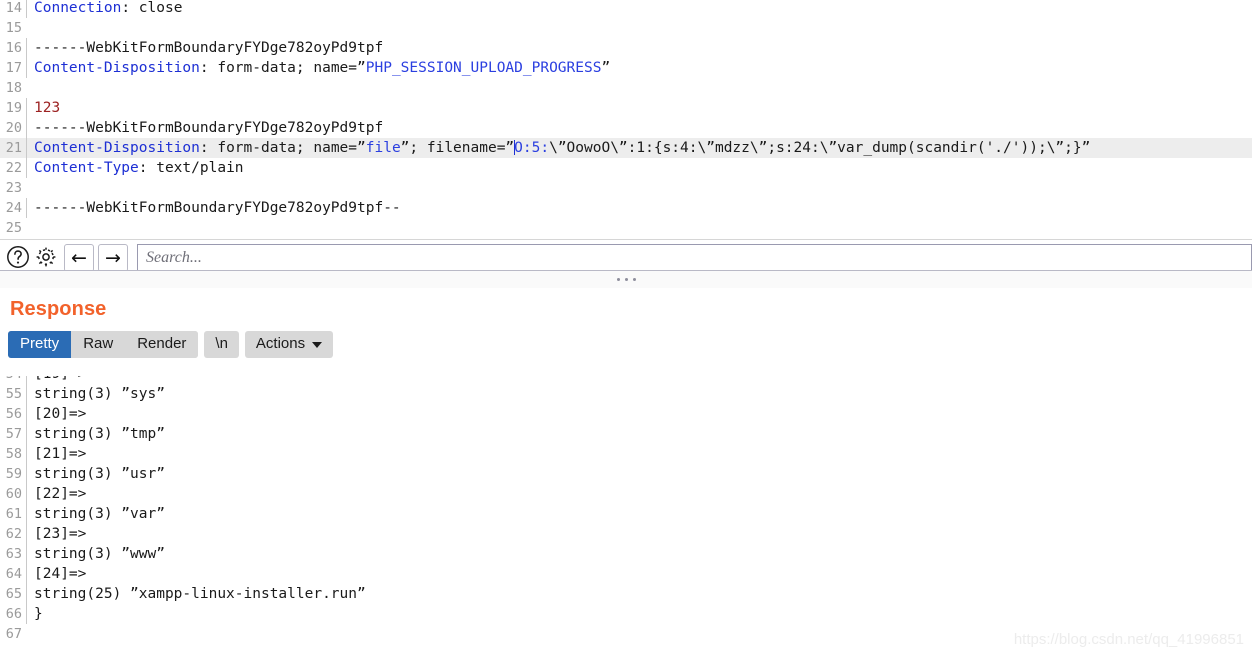 The width and height of the screenshot is (1252, 652). Describe the element at coordinates (13, 434) in the screenshot. I see `line-number: 57` at that location.